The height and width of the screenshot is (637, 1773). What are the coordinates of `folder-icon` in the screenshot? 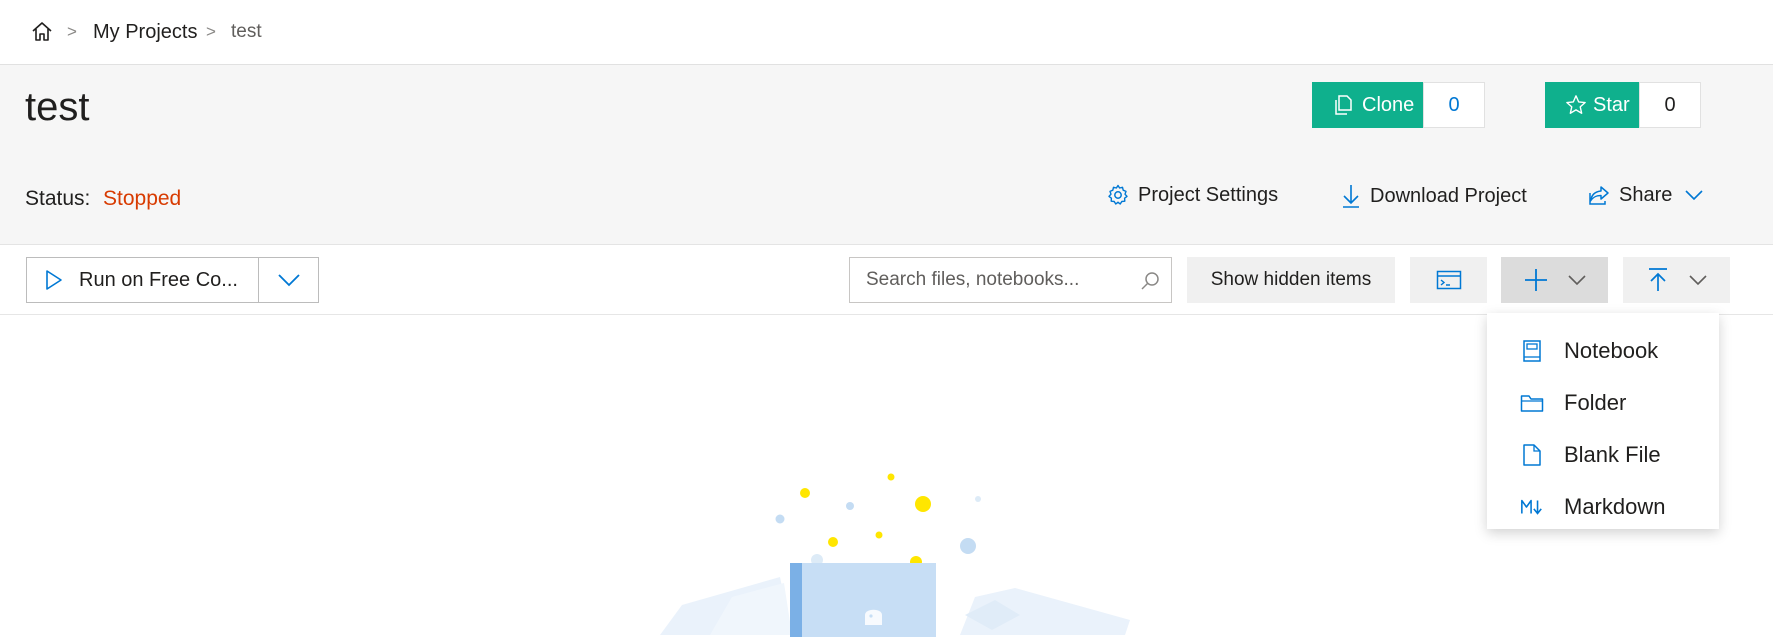 It's located at (1532, 403).